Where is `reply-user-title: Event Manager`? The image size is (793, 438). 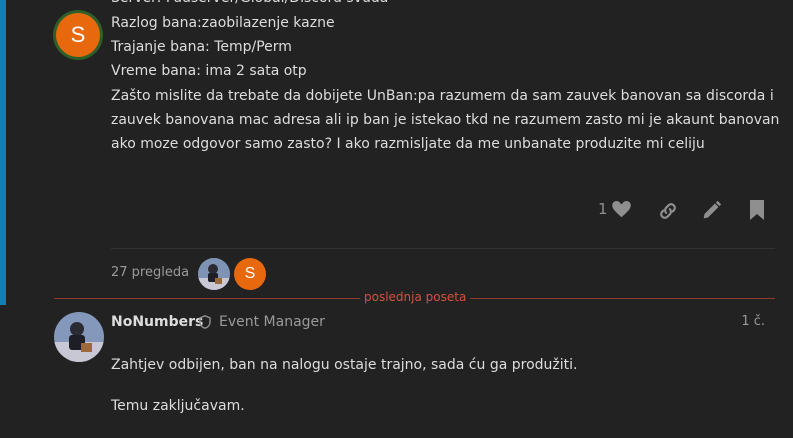
reply-user-title: Event Manager is located at coordinates (272, 322).